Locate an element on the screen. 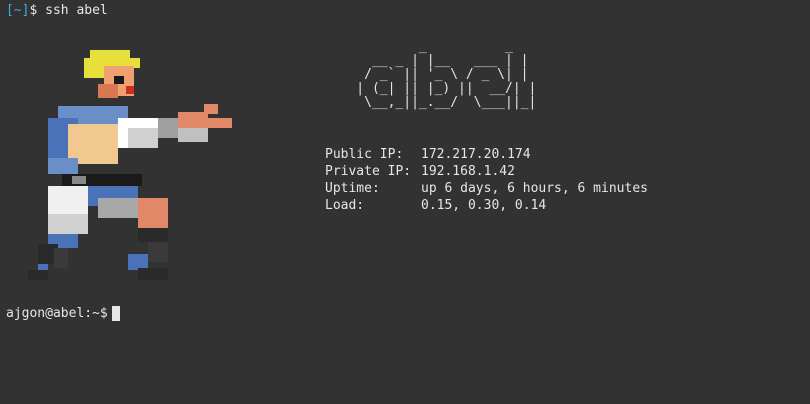  info-label: Public IP: is located at coordinates (364, 154).